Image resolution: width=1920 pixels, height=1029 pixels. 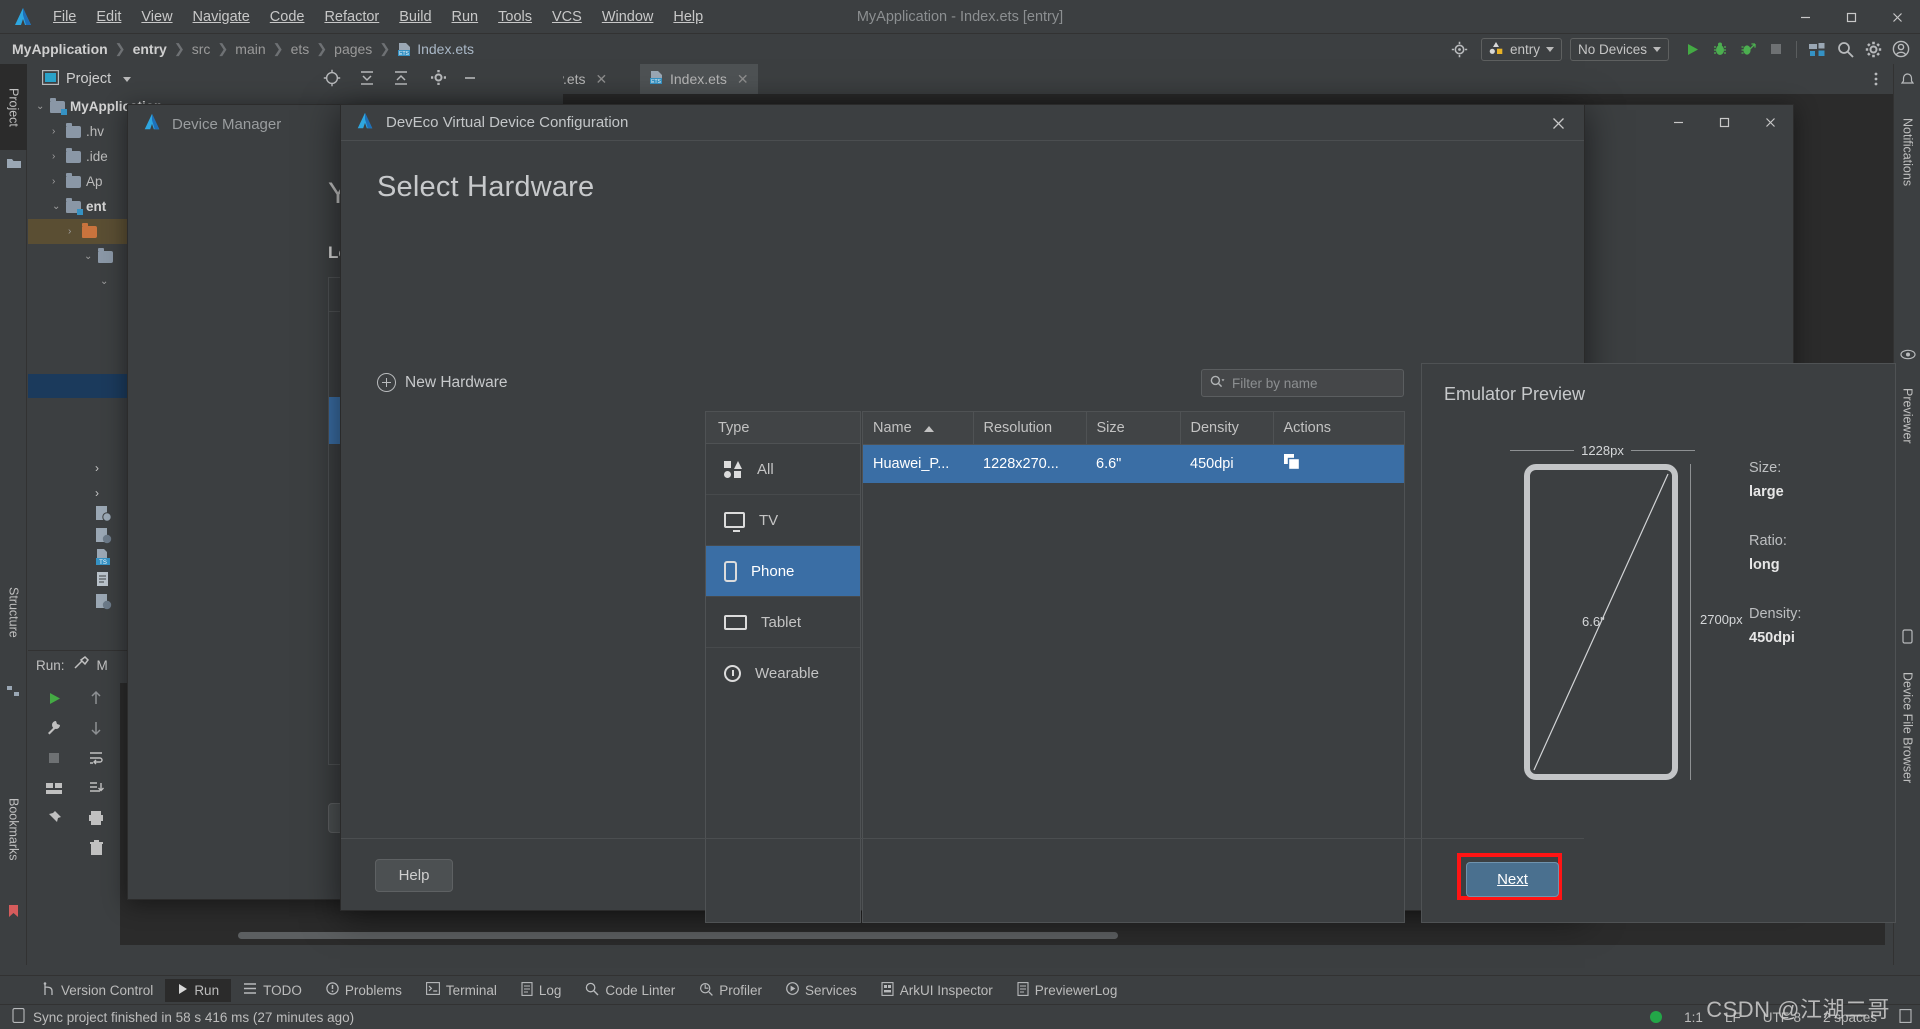 I want to click on menu-refactor: Refactor, so click(x=351, y=17).